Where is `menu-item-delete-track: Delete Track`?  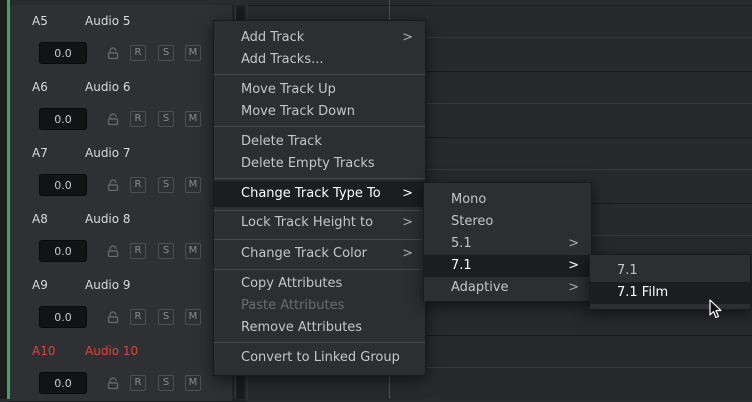 menu-item-delete-track: Delete Track is located at coordinates (319, 142).